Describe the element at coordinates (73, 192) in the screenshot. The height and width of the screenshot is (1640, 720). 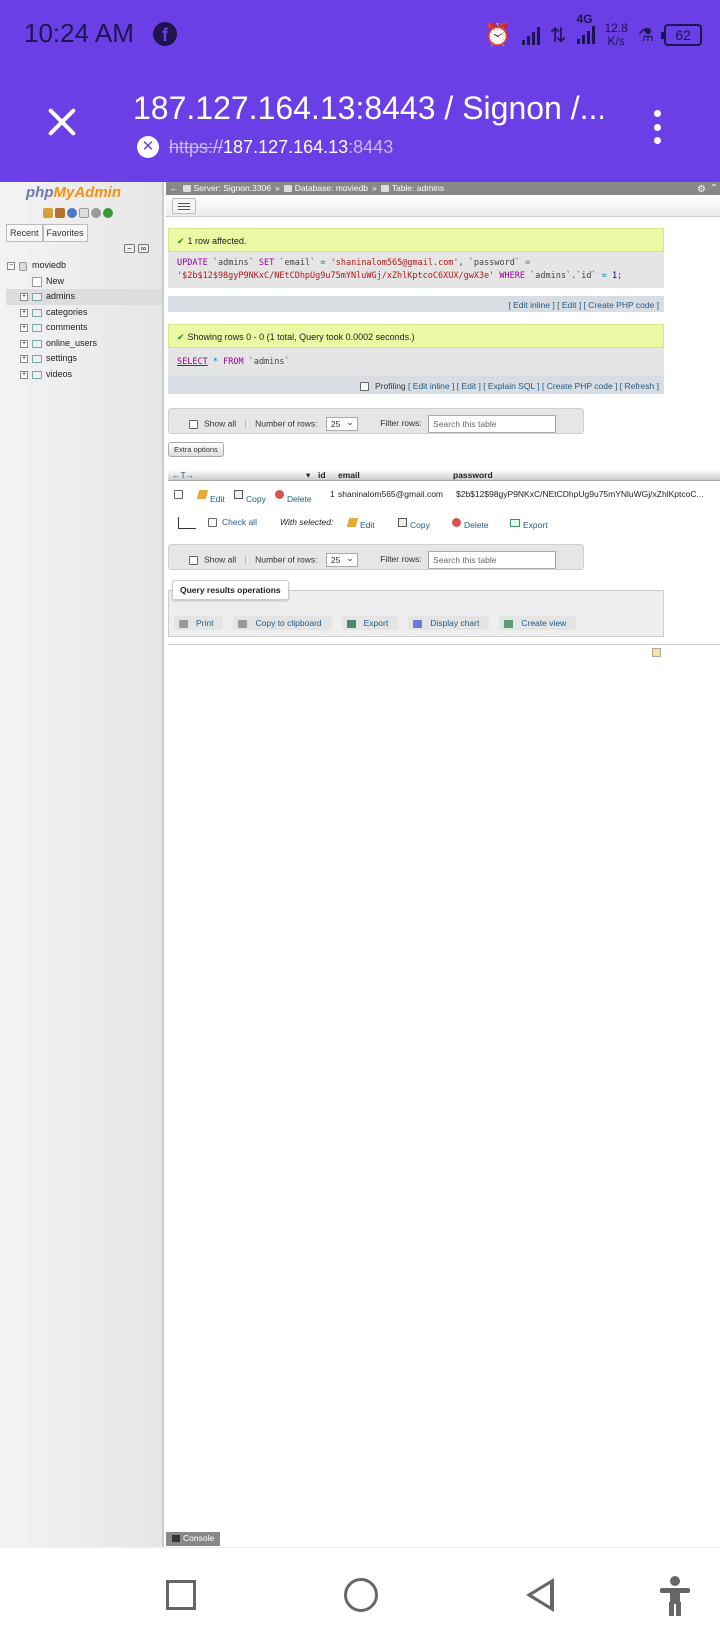
I see `phpmyadmin-logo: phpMyAdmin` at that location.